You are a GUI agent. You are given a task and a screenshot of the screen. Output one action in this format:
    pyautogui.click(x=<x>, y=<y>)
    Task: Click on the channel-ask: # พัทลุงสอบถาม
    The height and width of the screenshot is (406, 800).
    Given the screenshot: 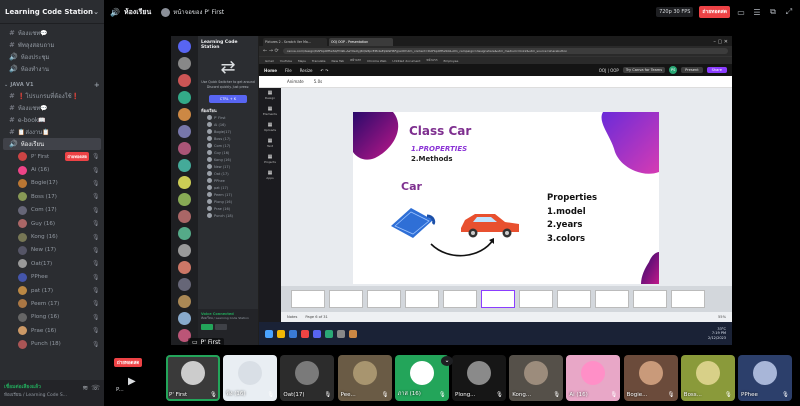 What is the action you would take?
    pyautogui.click(x=52, y=45)
    